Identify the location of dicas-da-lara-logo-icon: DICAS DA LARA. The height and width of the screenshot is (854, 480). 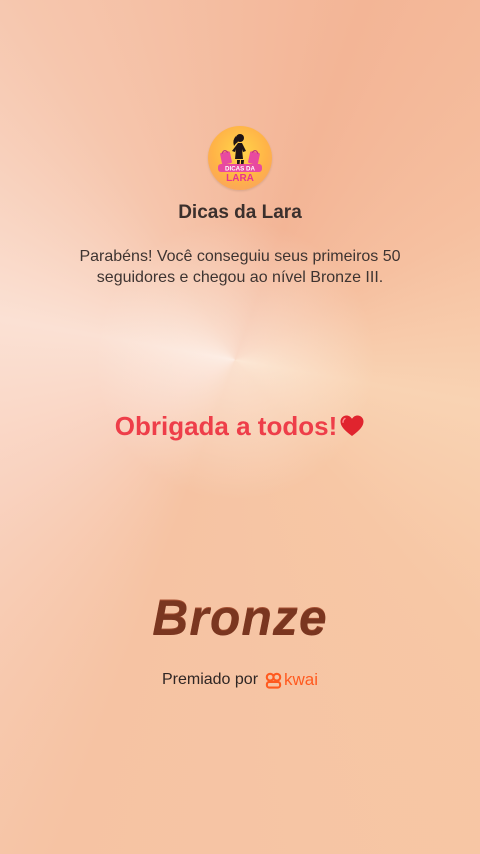
(240, 159).